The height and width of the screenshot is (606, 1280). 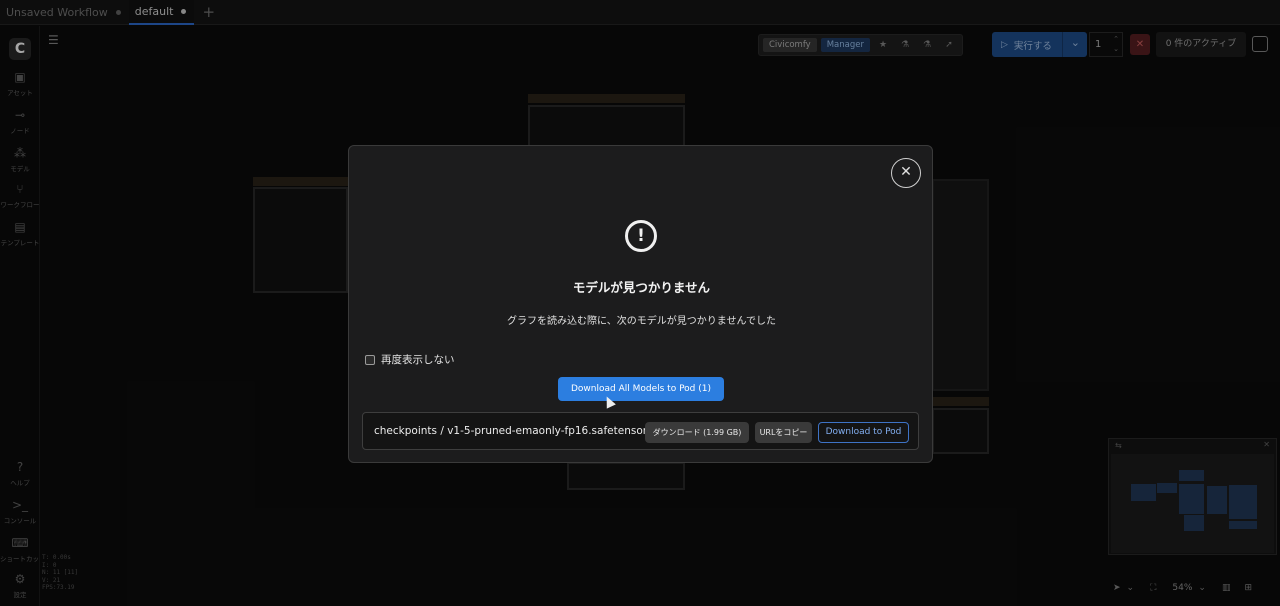 What do you see at coordinates (783, 432) in the screenshot?
I see `copy-url-button: URLをコピー` at bounding box center [783, 432].